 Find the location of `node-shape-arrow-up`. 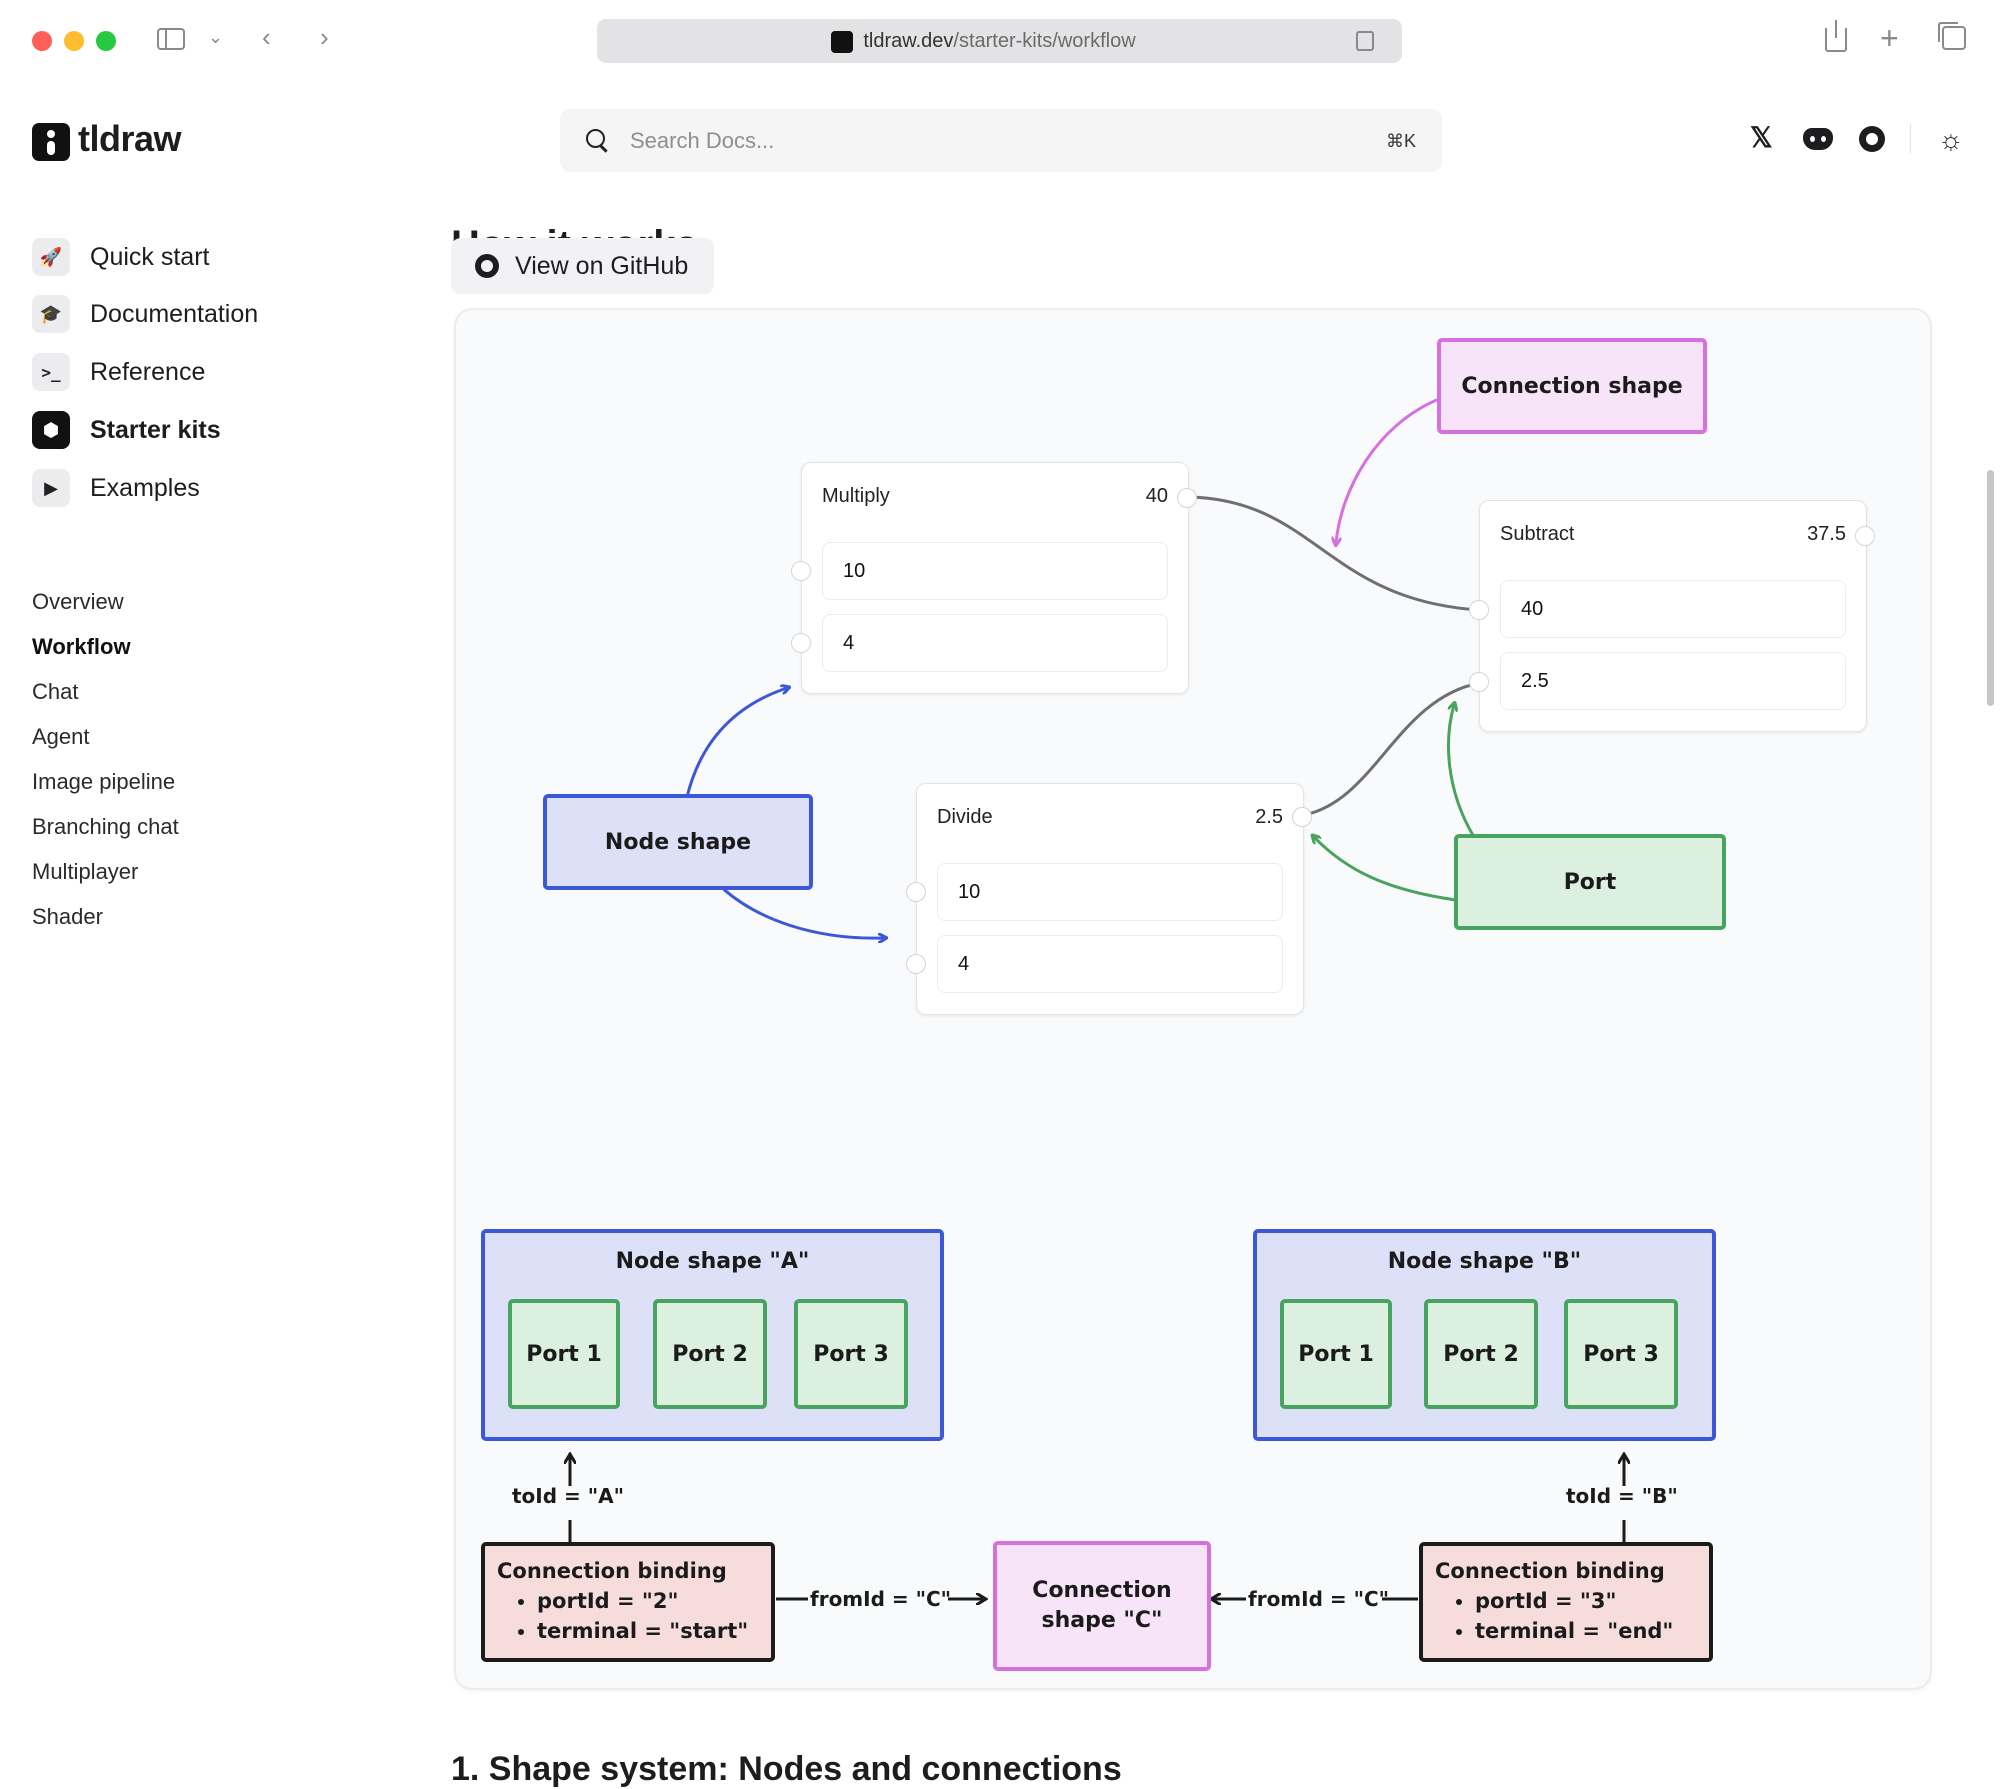

node-shape-arrow-up is located at coordinates (736, 743).